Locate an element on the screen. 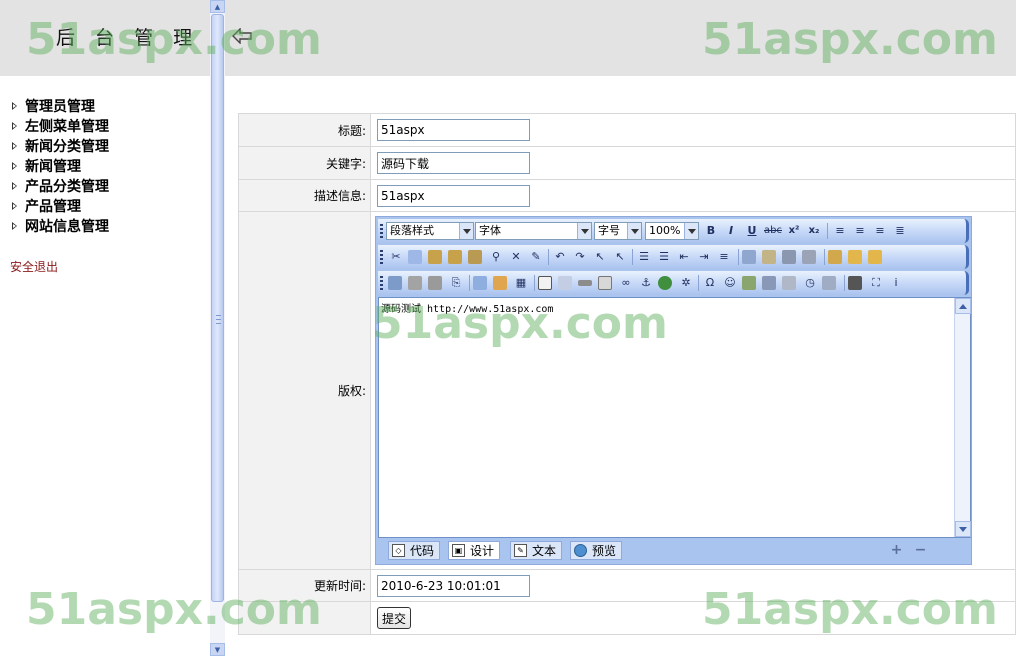 The height and width of the screenshot is (656, 1016). highlight-icon is located at coordinates (769, 257).